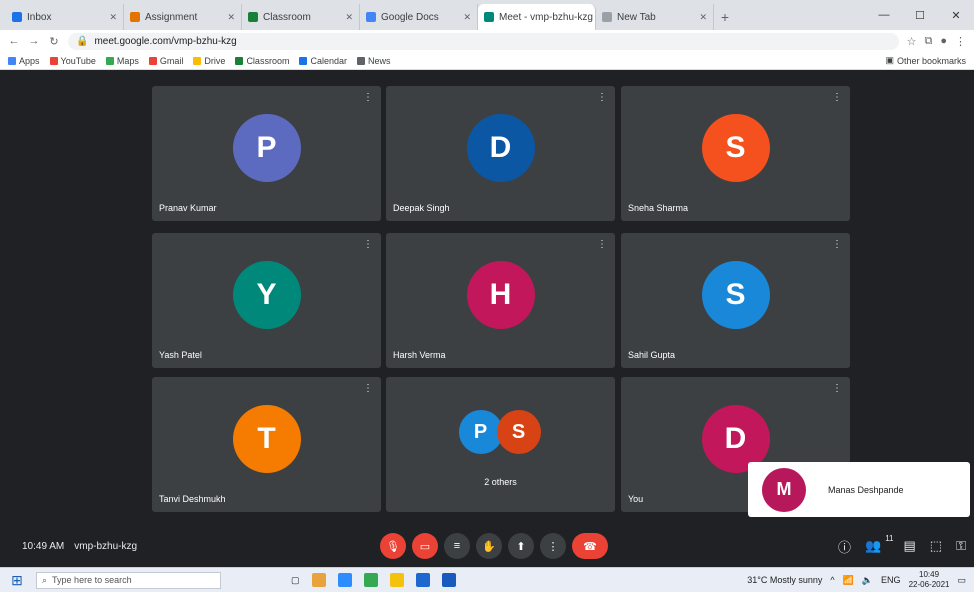 Image resolution: width=974 pixels, height=592 pixels. Describe the element at coordinates (17, 580) in the screenshot. I see `windows-start-icon: ⊞` at that location.